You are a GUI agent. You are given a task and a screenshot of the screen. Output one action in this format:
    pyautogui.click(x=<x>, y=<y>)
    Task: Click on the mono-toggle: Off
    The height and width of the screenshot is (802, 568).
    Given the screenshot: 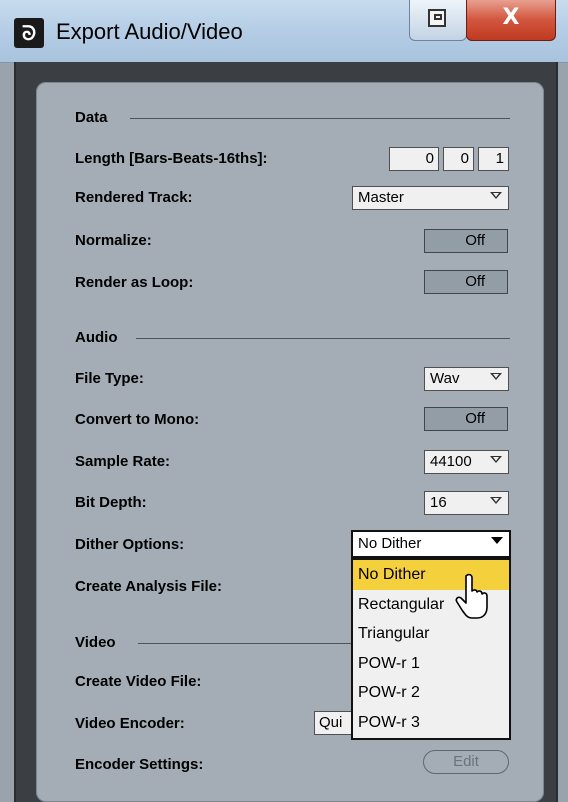 What is the action you would take?
    pyautogui.click(x=466, y=419)
    